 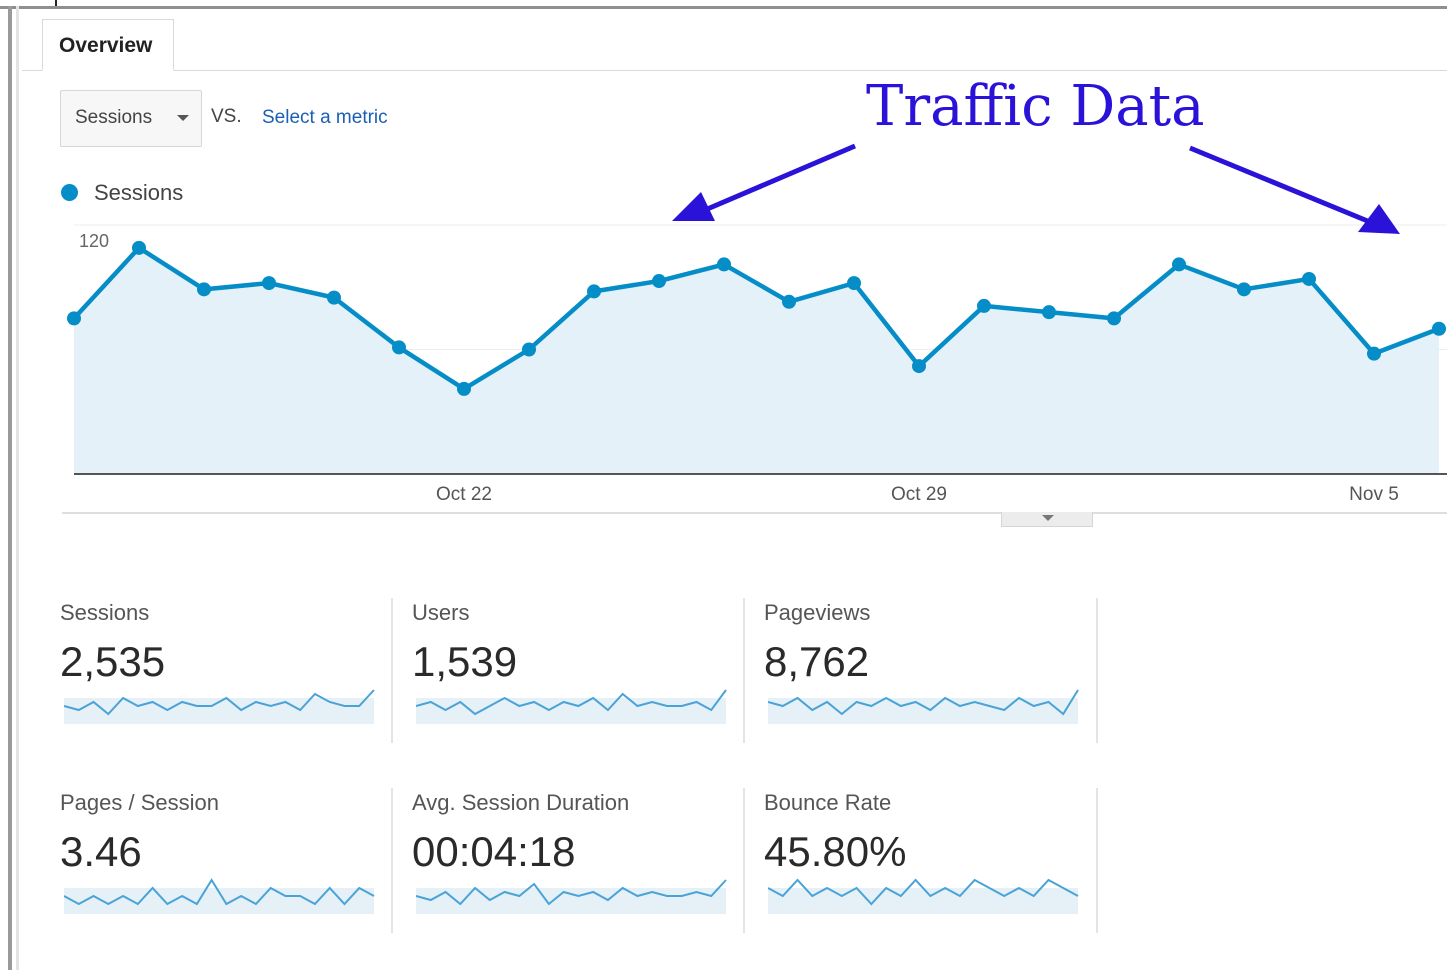 I want to click on chart-expand-button, so click(x=1047, y=519).